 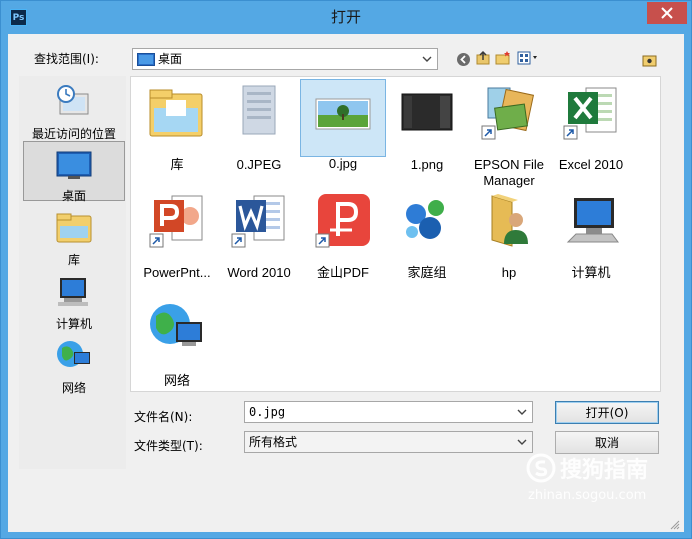 I want to click on homegroup-icon, so click(x=425, y=219).